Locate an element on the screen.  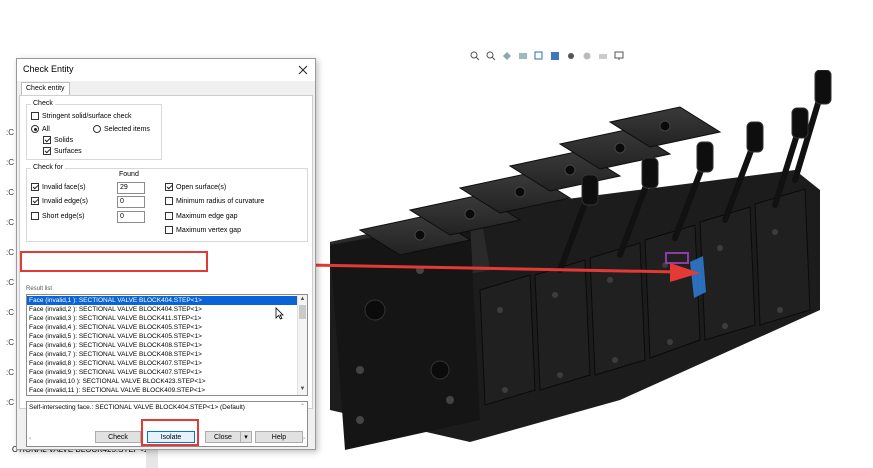
selected-items-label: Selected items is located at coordinates (127, 129).